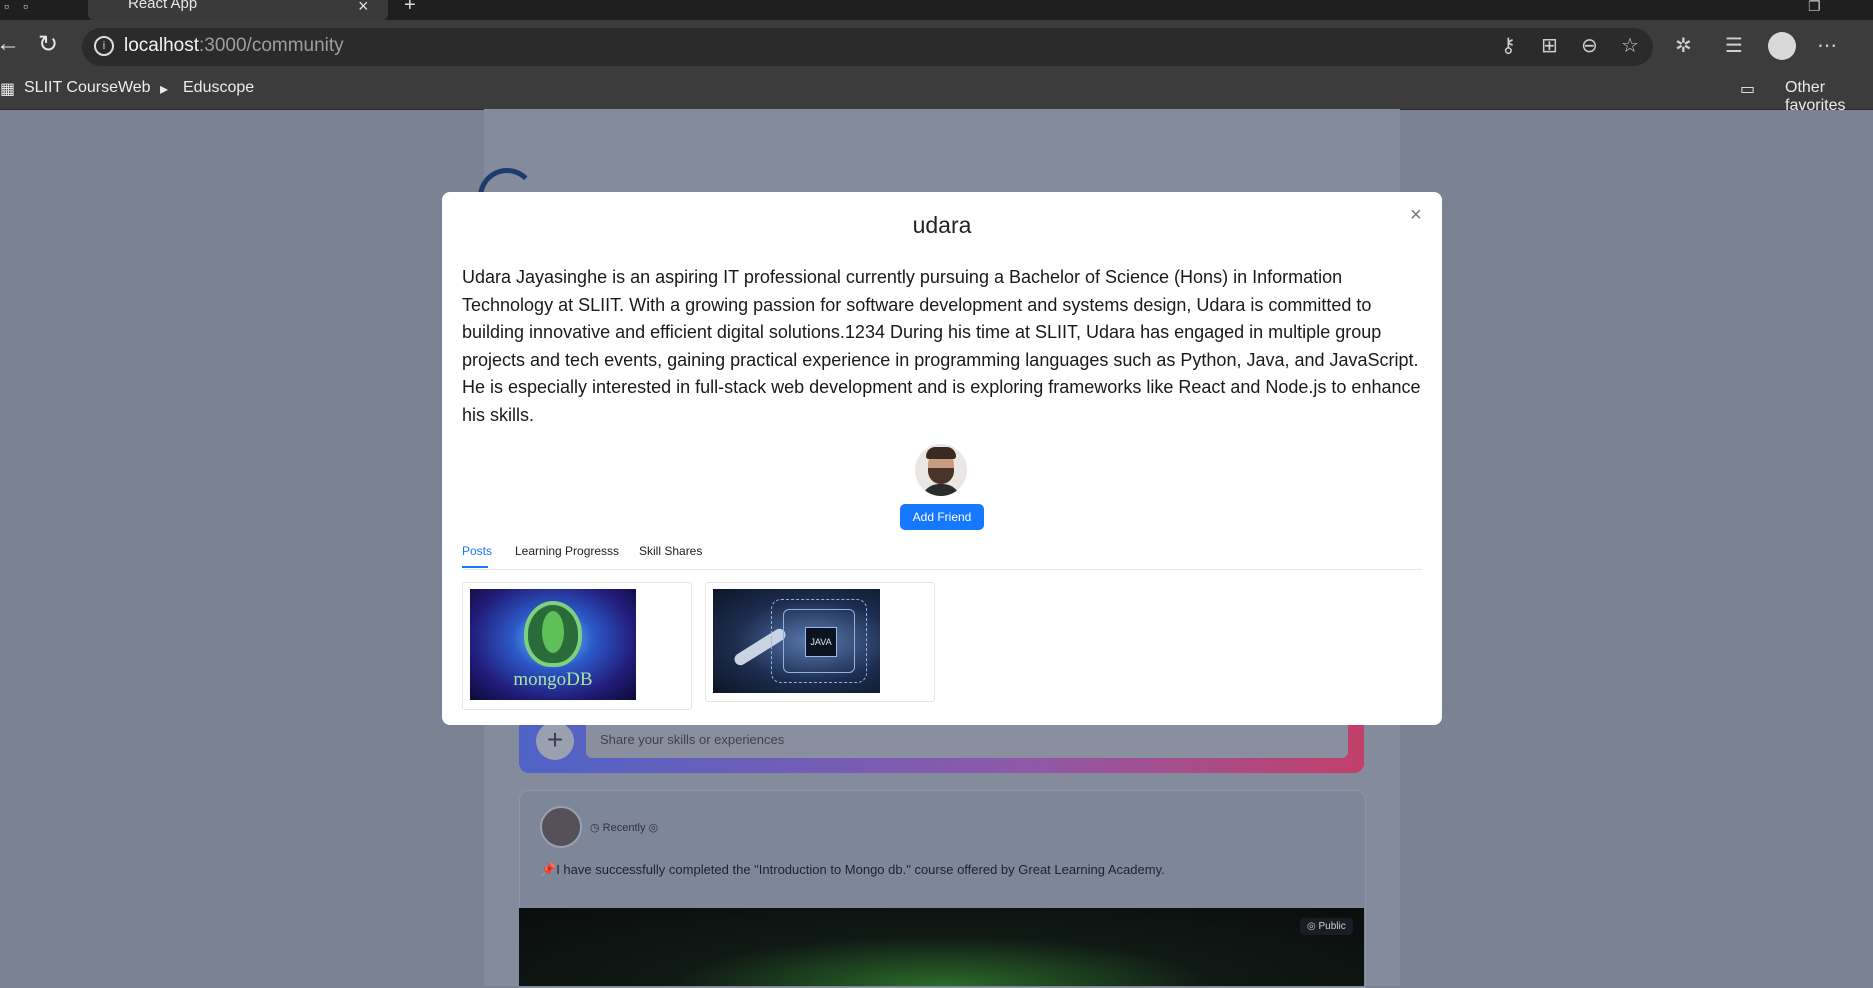 The height and width of the screenshot is (988, 1873). I want to click on visibility-badge: ◎ Public, so click(1326, 926).